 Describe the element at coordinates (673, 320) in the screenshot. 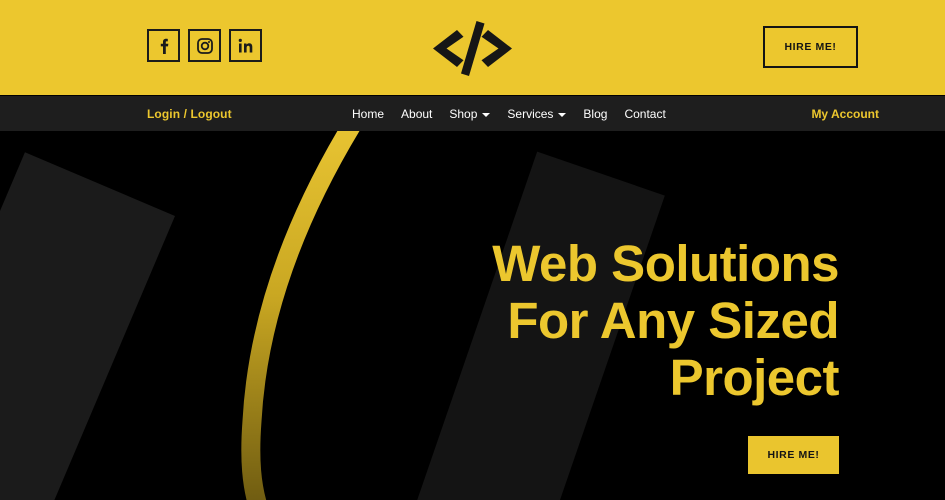

I see `headline-line-2: For Any Sized` at that location.